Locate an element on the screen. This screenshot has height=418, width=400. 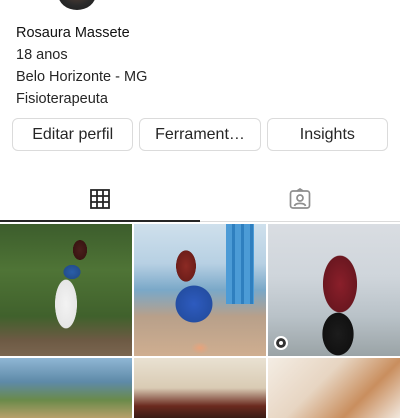
tabs-divider is located at coordinates (300, 221).